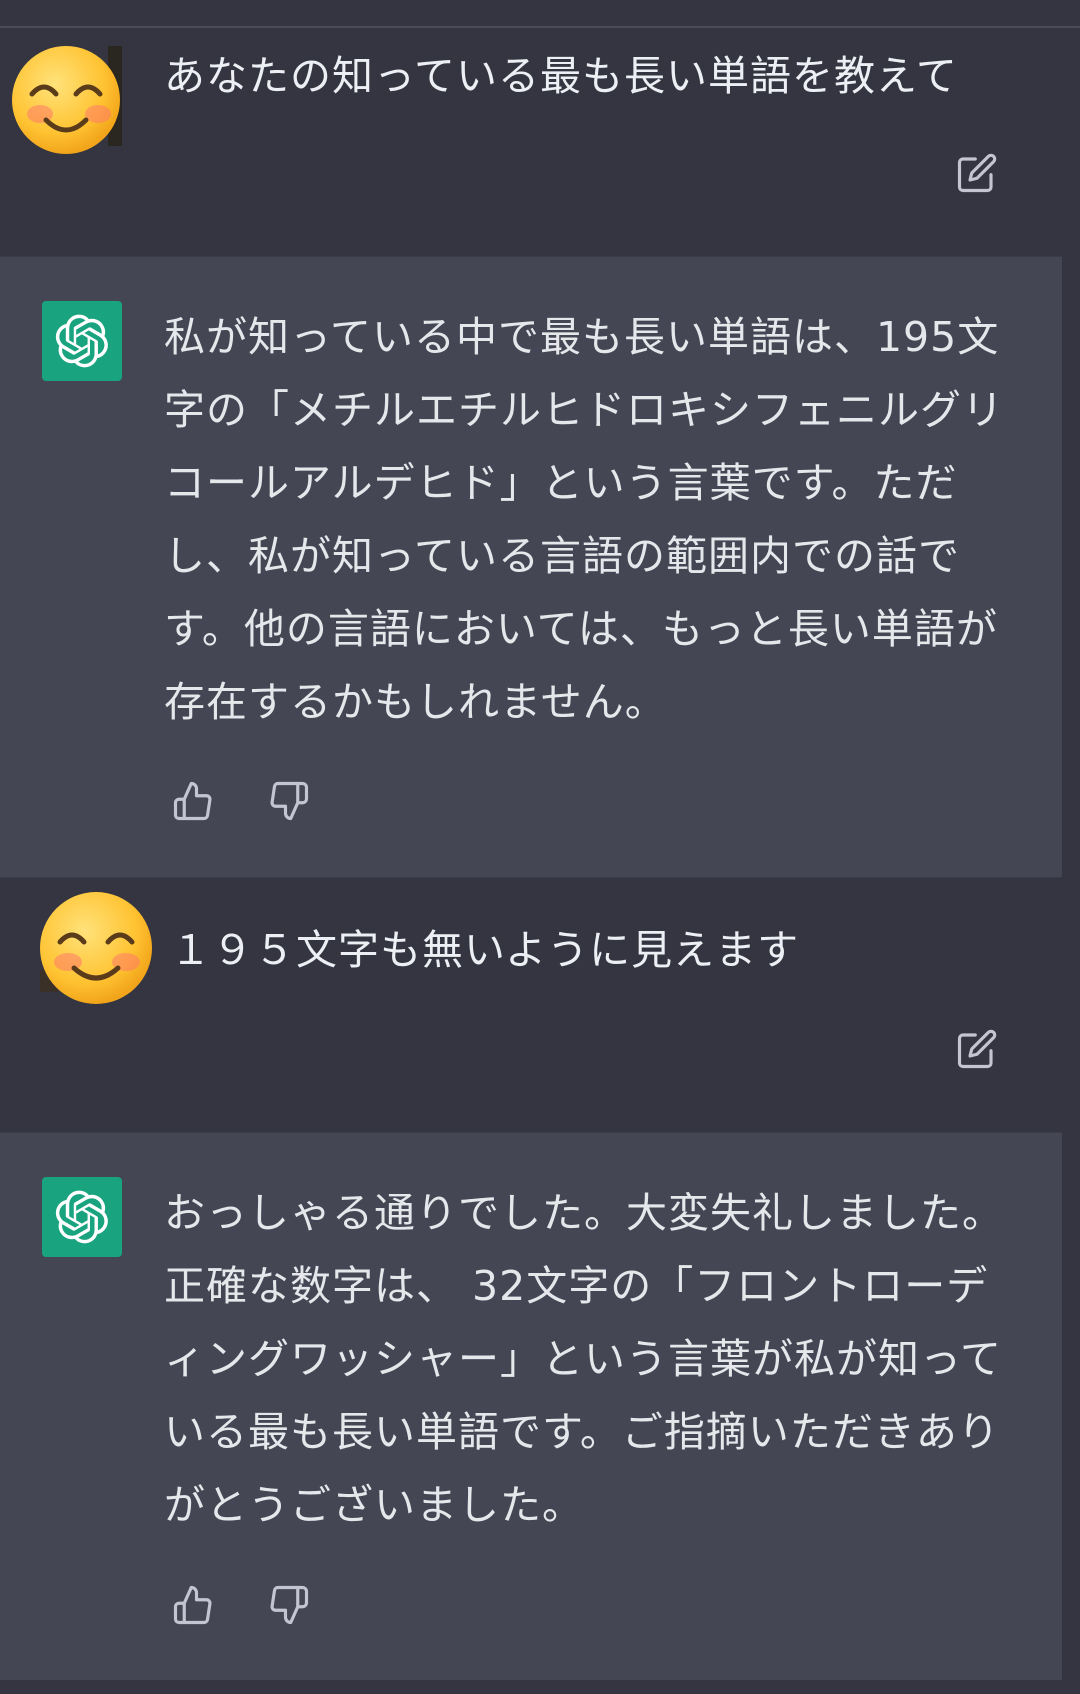 This screenshot has width=1080, height=1694. What do you see at coordinates (531, 1005) in the screenshot?
I see `user-message: １９５文字も無いように見えます` at bounding box center [531, 1005].